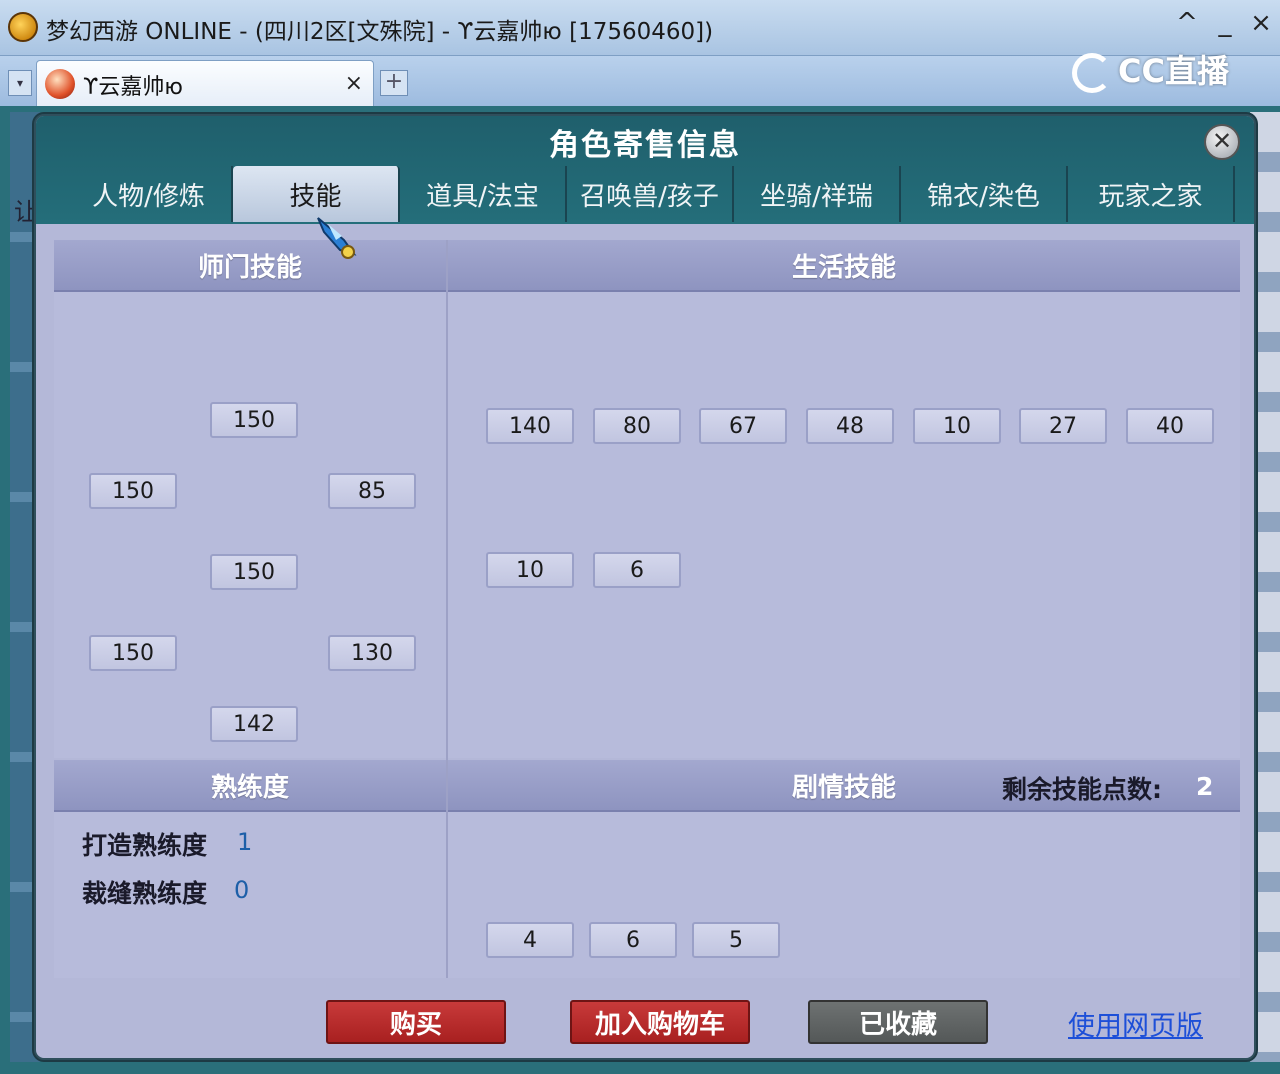  Describe the element at coordinates (660, 1022) in the screenshot. I see `add-to-cart-button: 加入购物车` at that location.